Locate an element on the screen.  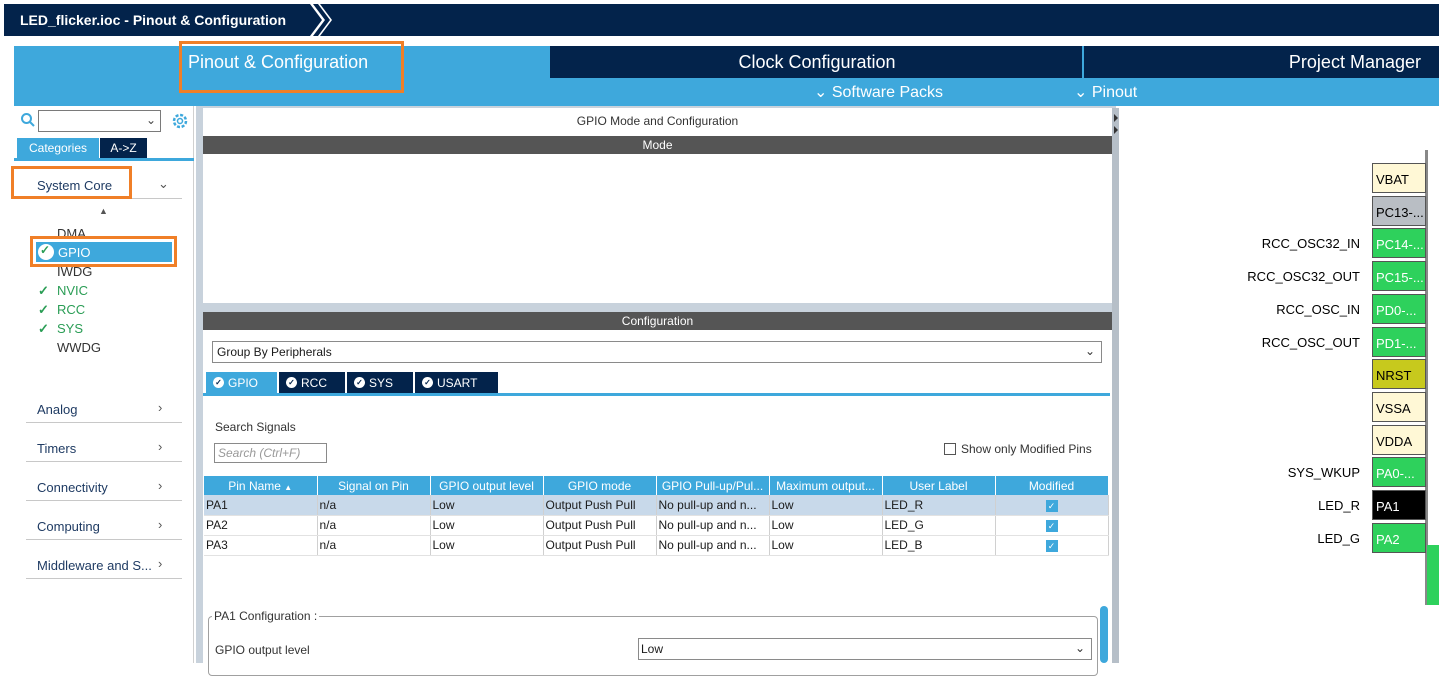
category-analog: Analog is located at coordinates (57, 409).